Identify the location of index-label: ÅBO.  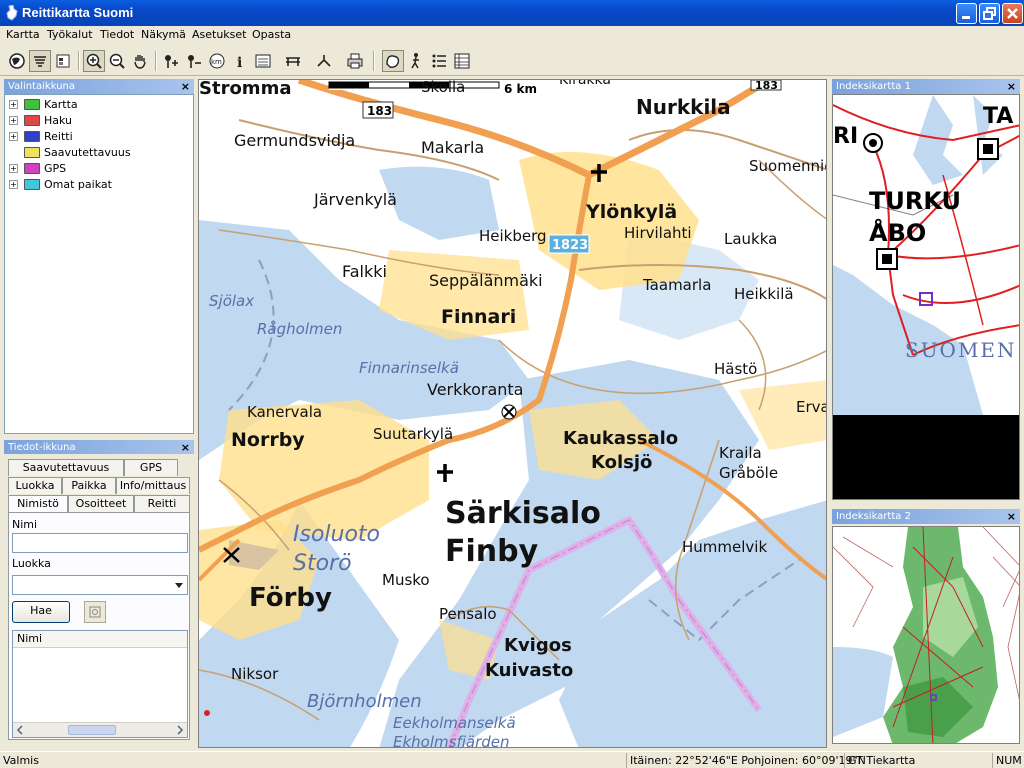
(897, 232).